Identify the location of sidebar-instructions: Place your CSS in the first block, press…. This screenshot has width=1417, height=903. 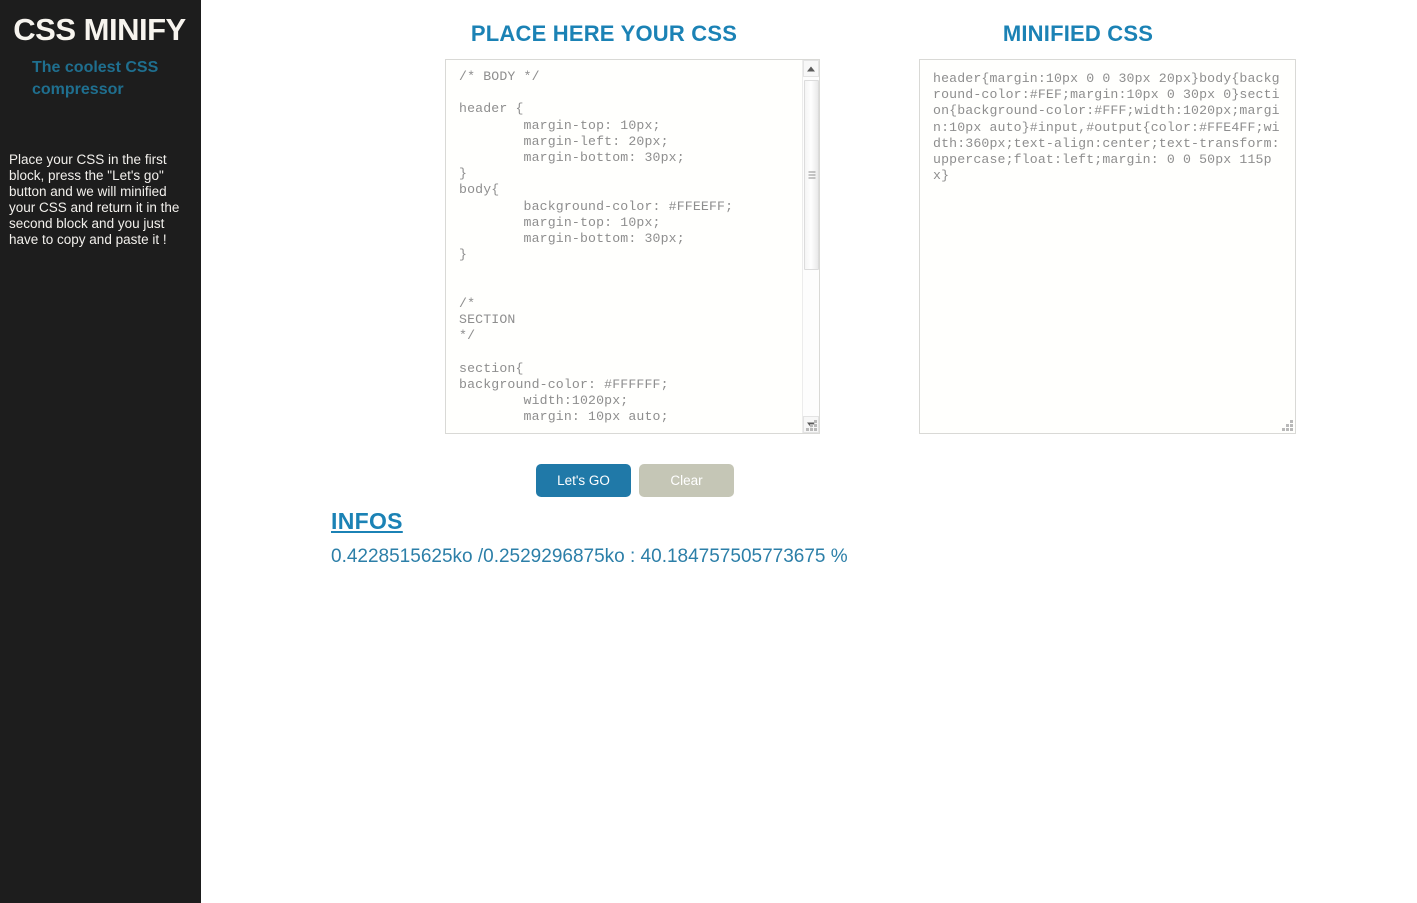
(94, 199).